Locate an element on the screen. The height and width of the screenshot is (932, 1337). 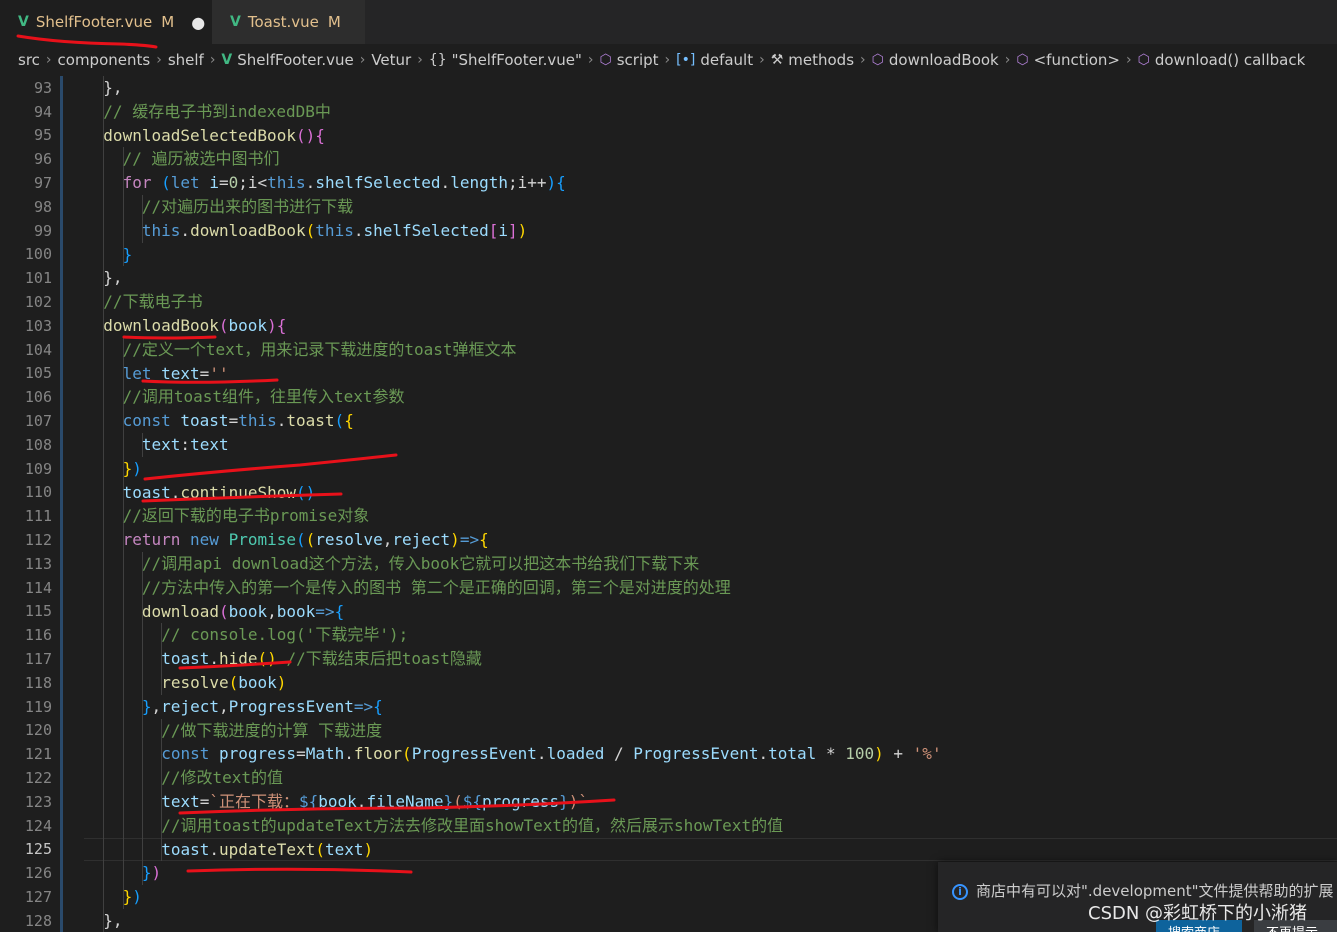
line-number: 123 is located at coordinates (26, 802).